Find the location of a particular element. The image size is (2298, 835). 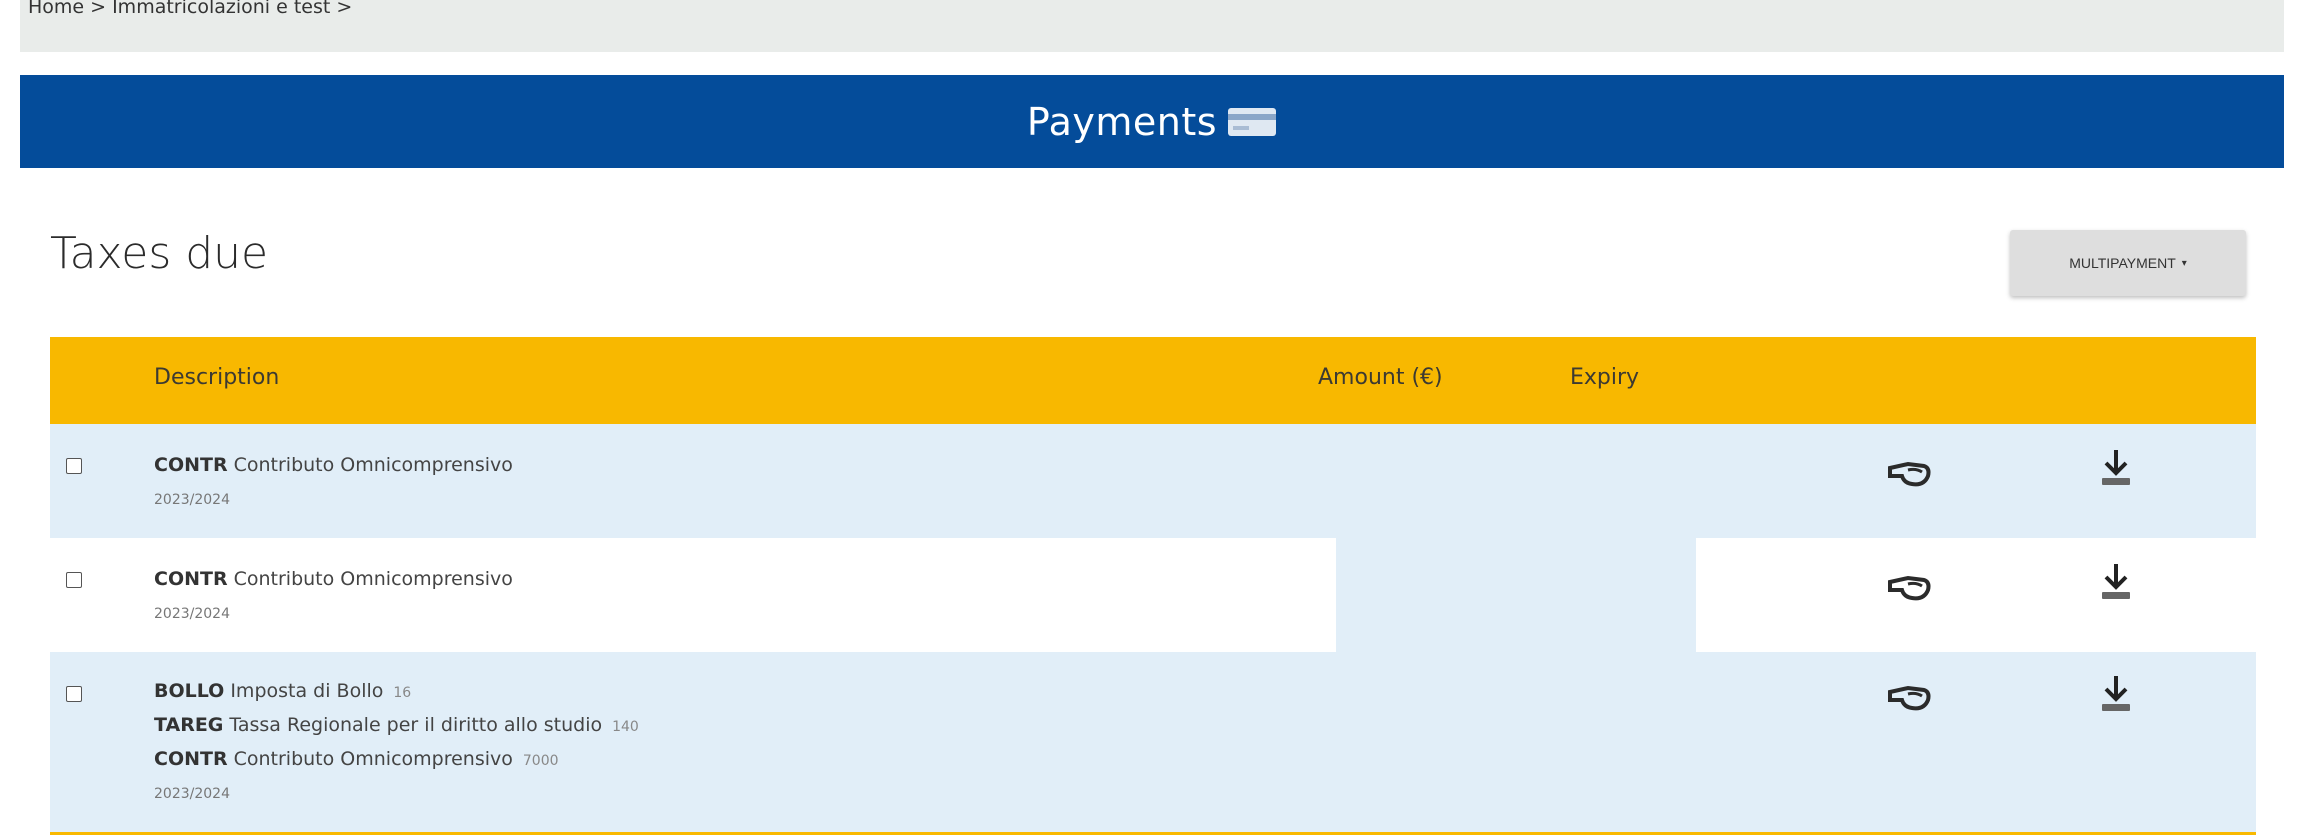

tax-amount: 16 is located at coordinates (402, 693).